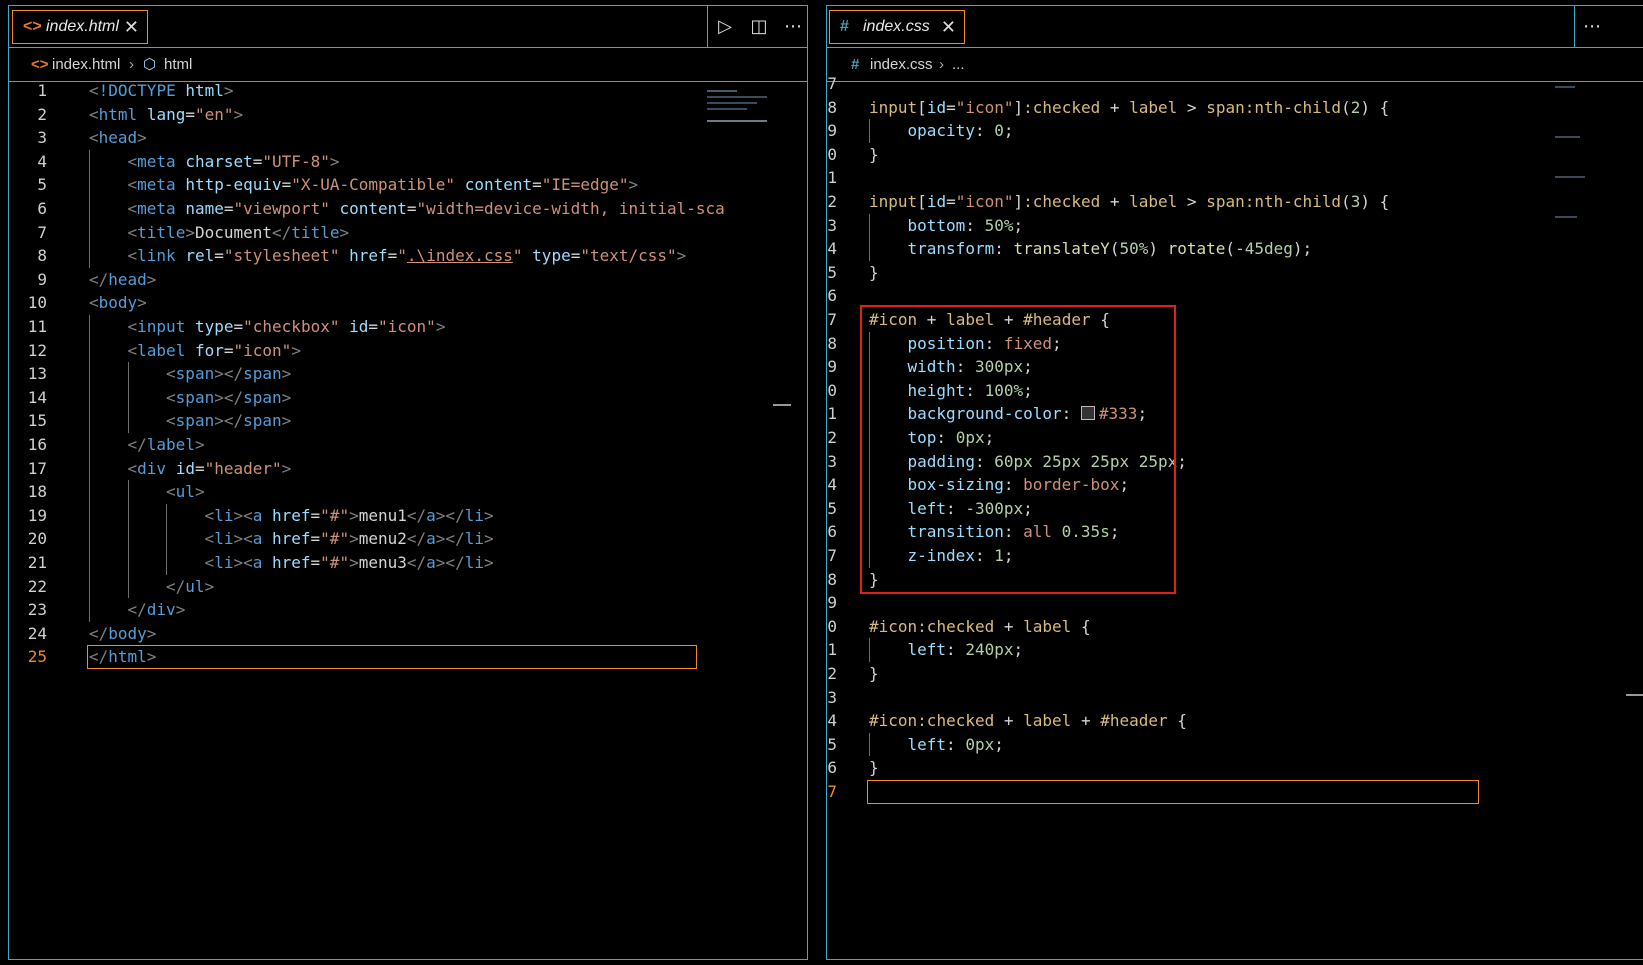 This screenshot has height=965, width=1643. What do you see at coordinates (1153, 107) in the screenshot?
I see `code-token: label` at bounding box center [1153, 107].